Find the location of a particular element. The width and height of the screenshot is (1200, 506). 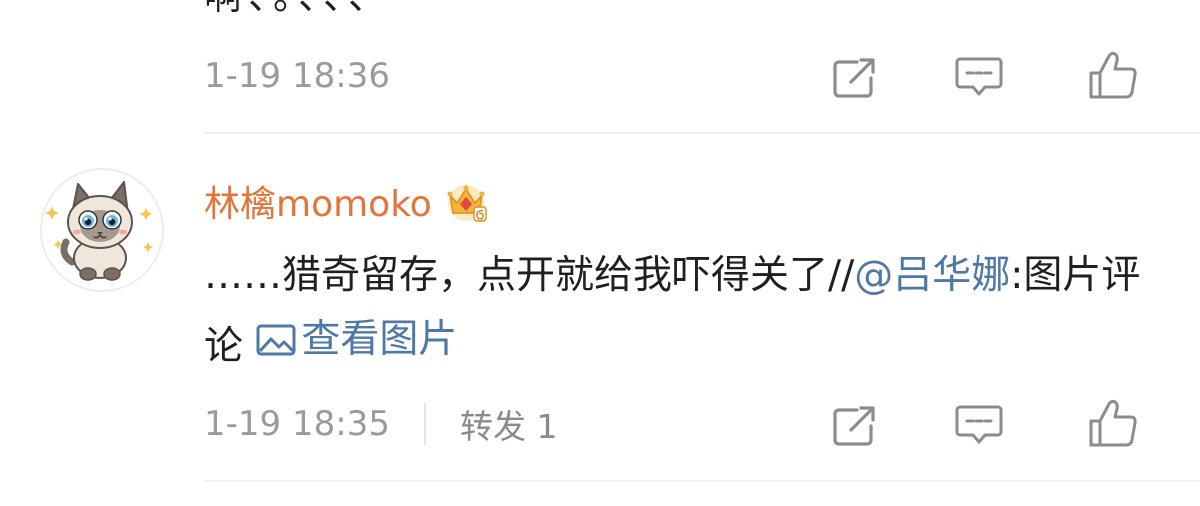

like-button is located at coordinates (1113, 424).